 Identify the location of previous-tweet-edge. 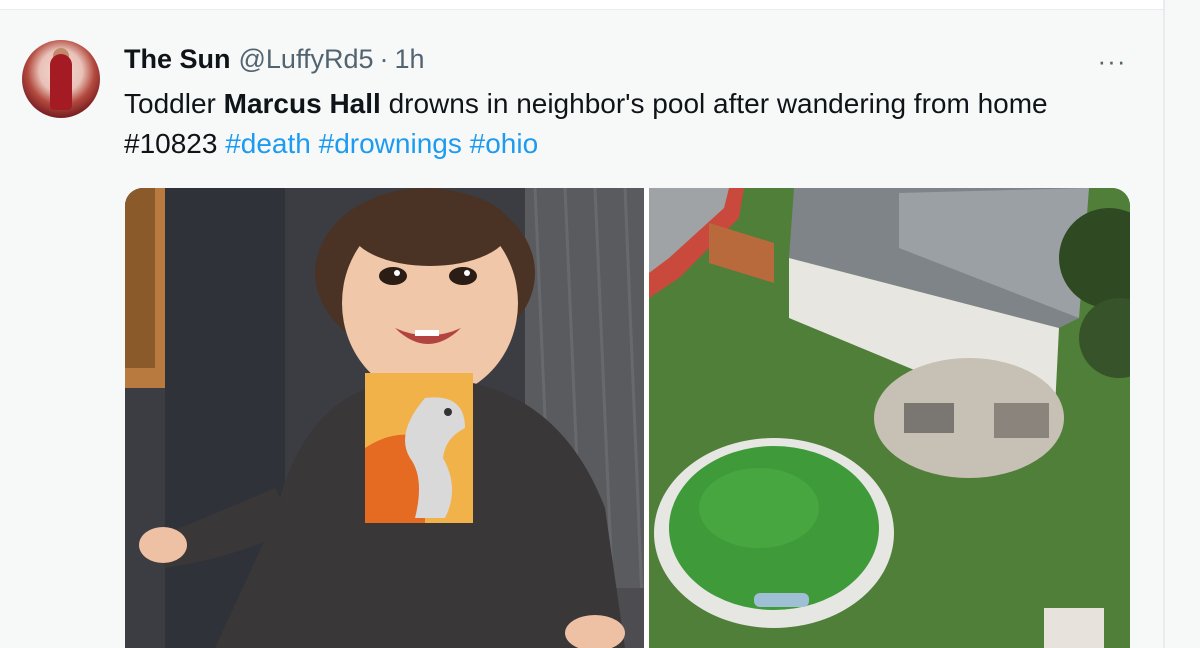
(581, 5).